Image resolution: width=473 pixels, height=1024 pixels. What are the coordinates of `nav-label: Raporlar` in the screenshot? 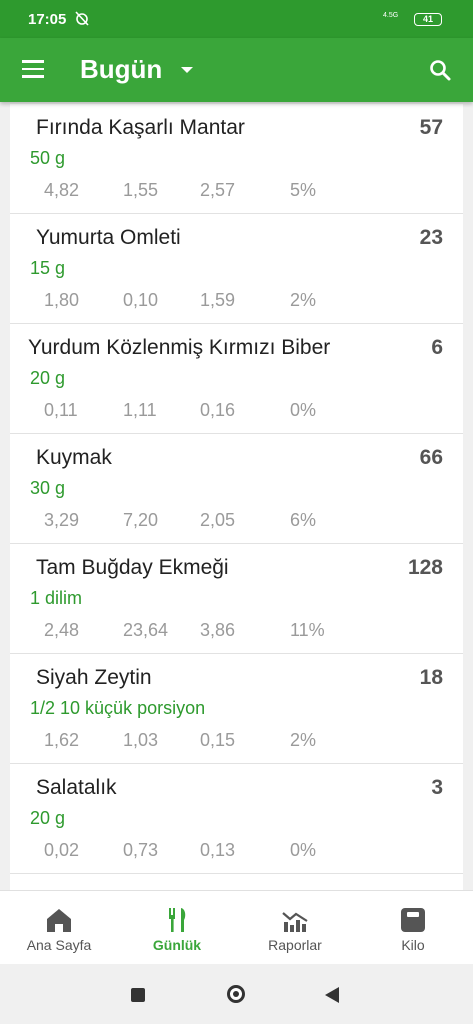 It's located at (295, 945).